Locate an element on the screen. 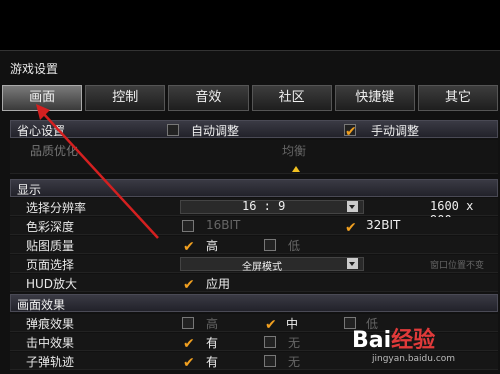 Image resolution: width=500 pixels, height=374 pixels. bullet-mark-high-checkbox is located at coordinates (188, 323).